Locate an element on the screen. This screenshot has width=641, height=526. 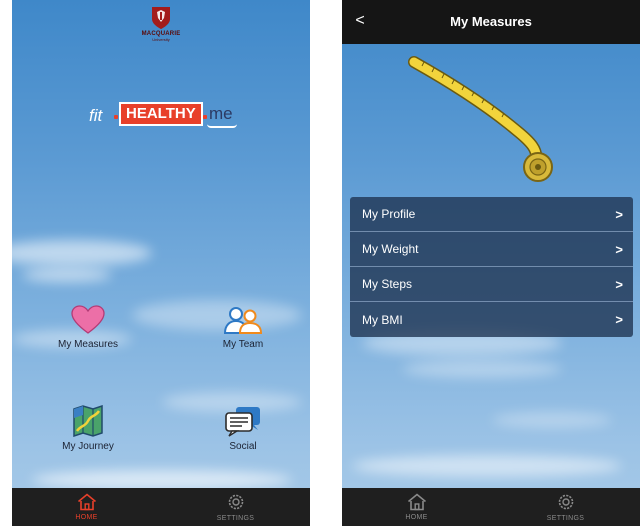
menu-item-label: My BMI is located at coordinates (382, 319).